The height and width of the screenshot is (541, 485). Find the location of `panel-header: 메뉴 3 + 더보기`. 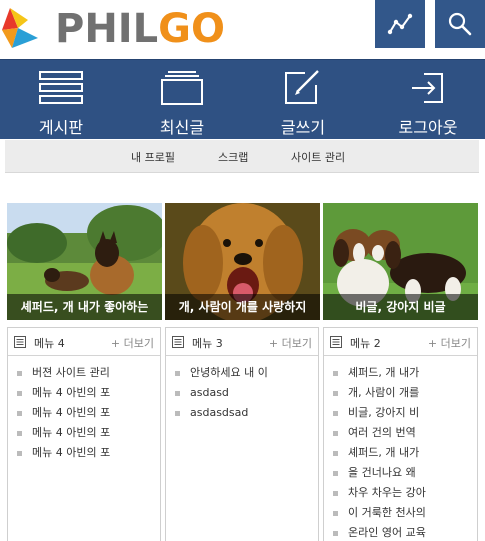

panel-header: 메뉴 3 + 더보기 is located at coordinates (242, 342).